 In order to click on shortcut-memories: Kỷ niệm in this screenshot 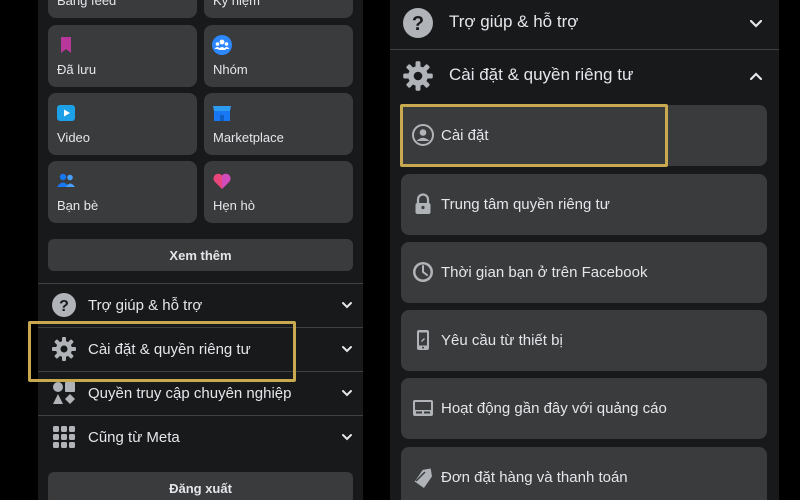, I will do `click(278, 9)`.